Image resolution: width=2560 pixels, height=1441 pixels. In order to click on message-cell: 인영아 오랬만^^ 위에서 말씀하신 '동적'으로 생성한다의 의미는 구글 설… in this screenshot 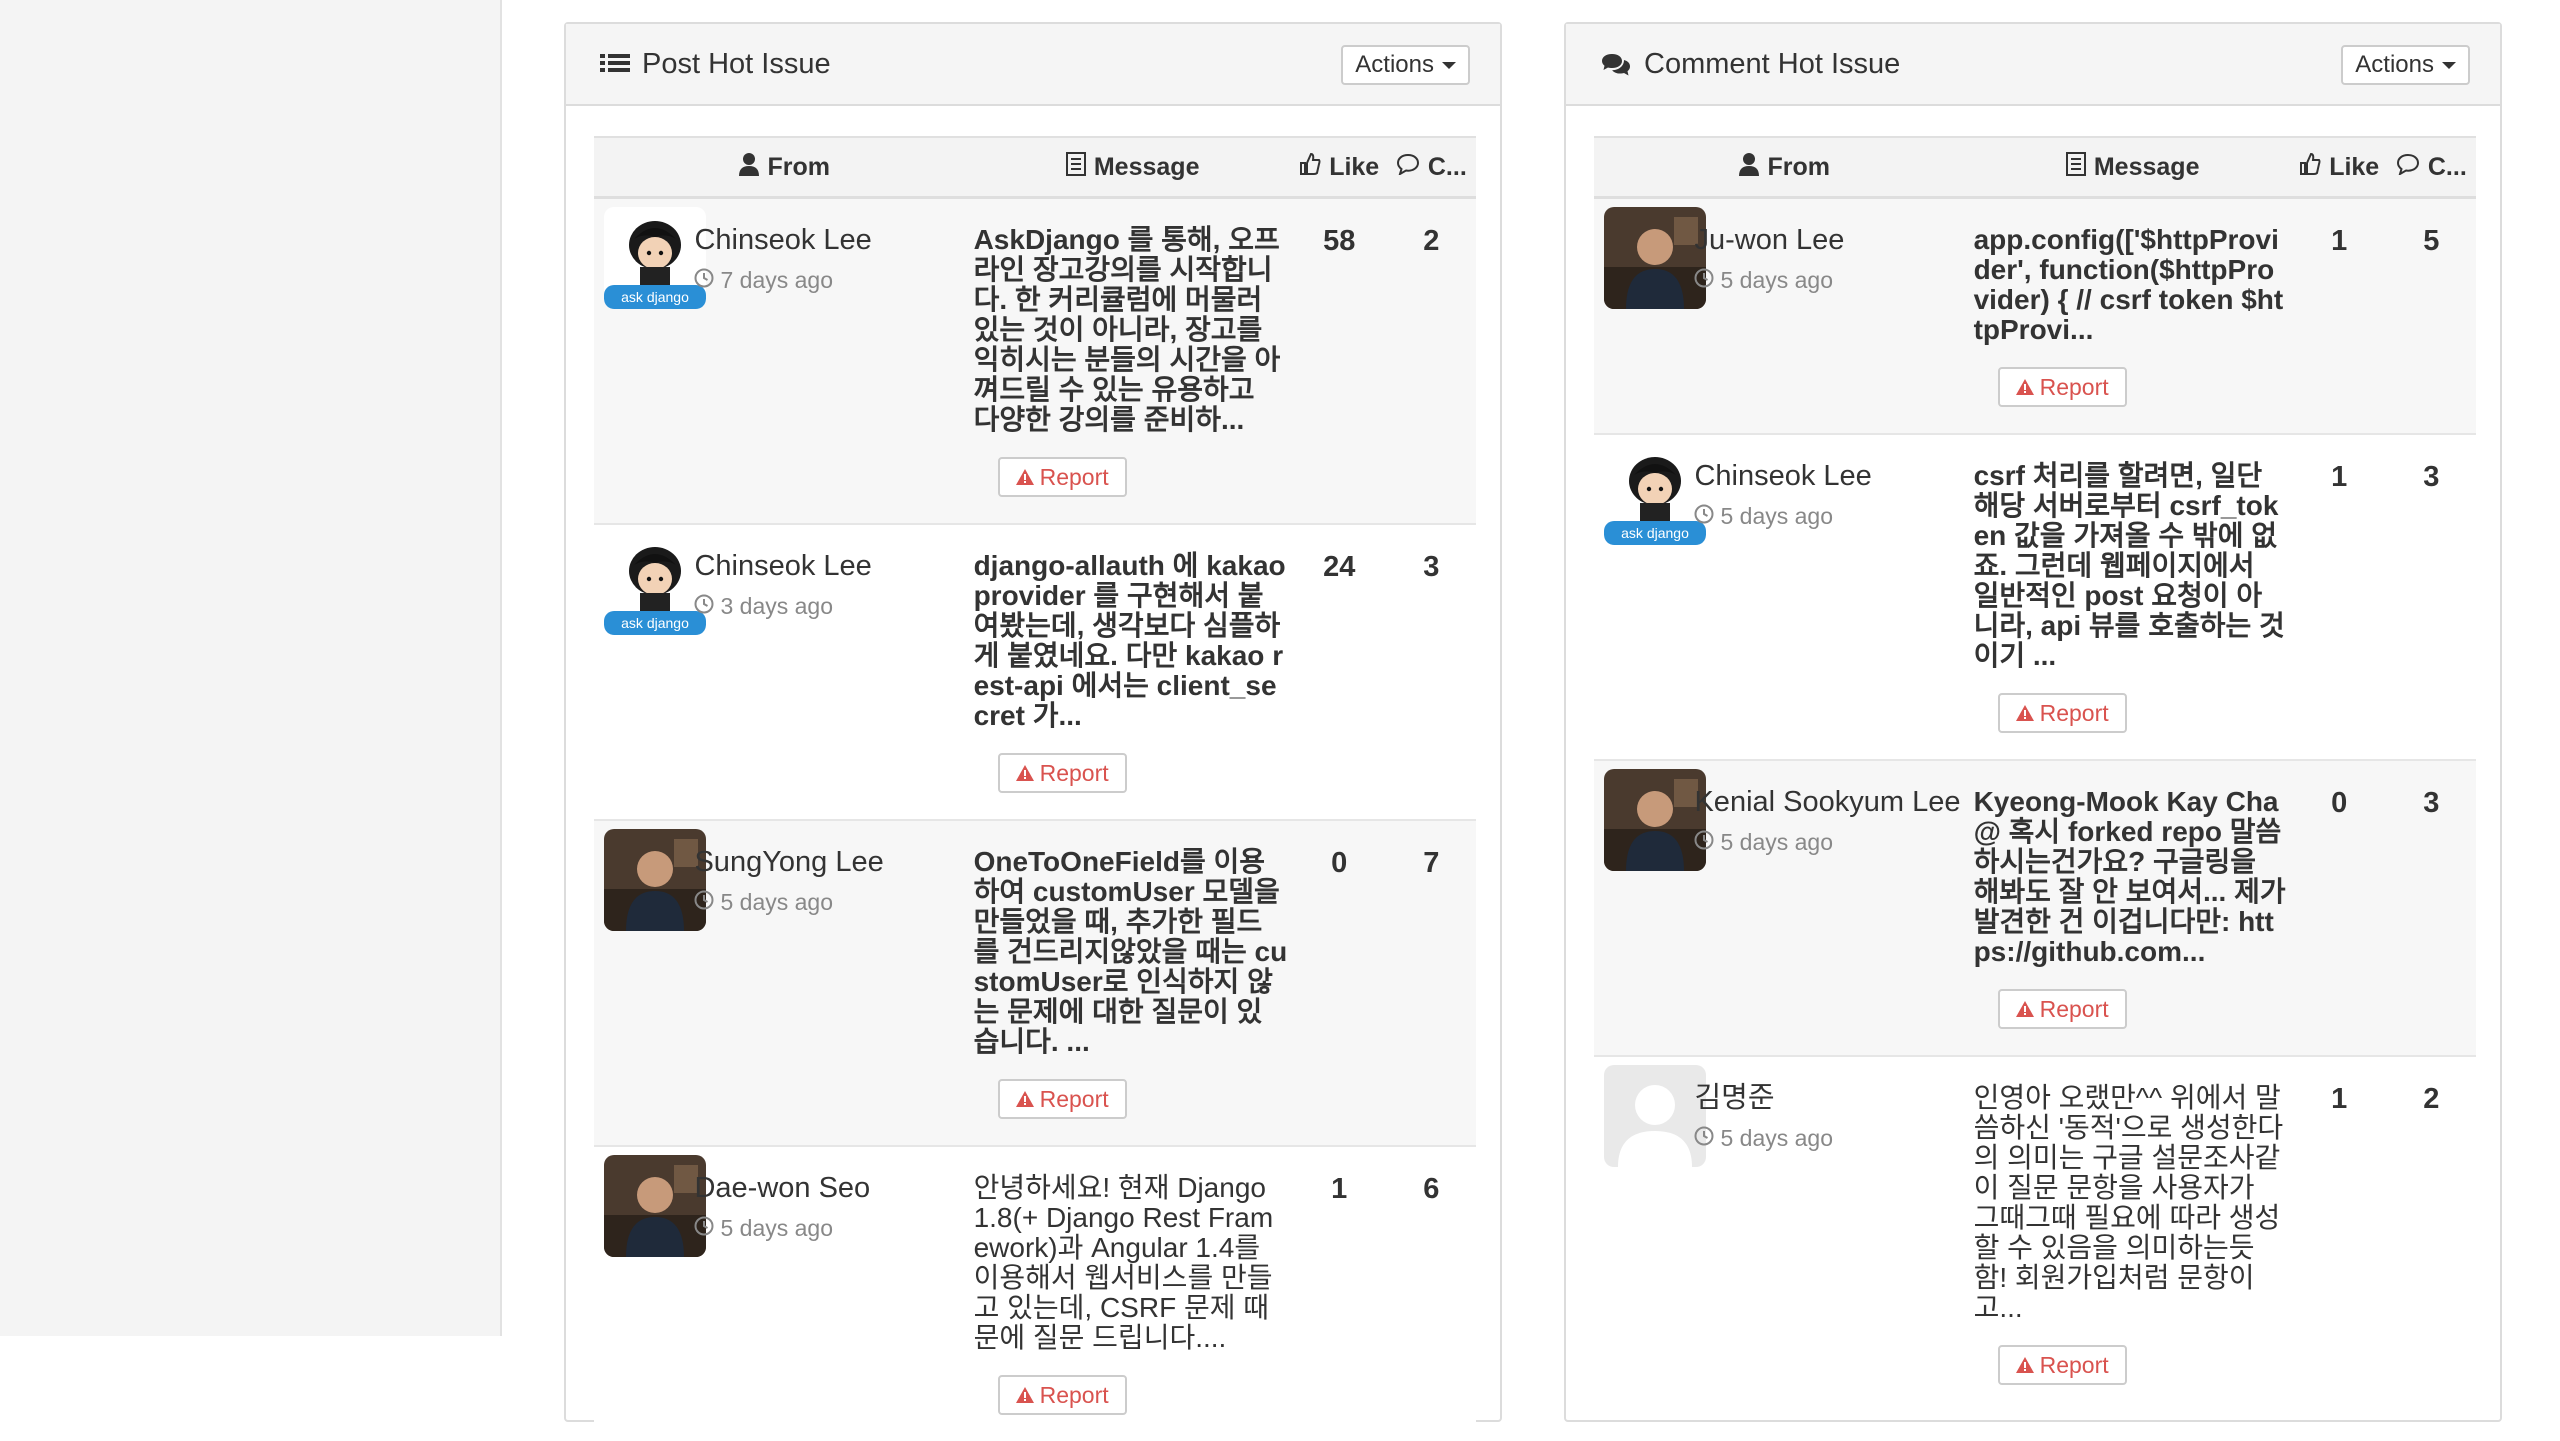, I will do `click(2133, 1233)`.